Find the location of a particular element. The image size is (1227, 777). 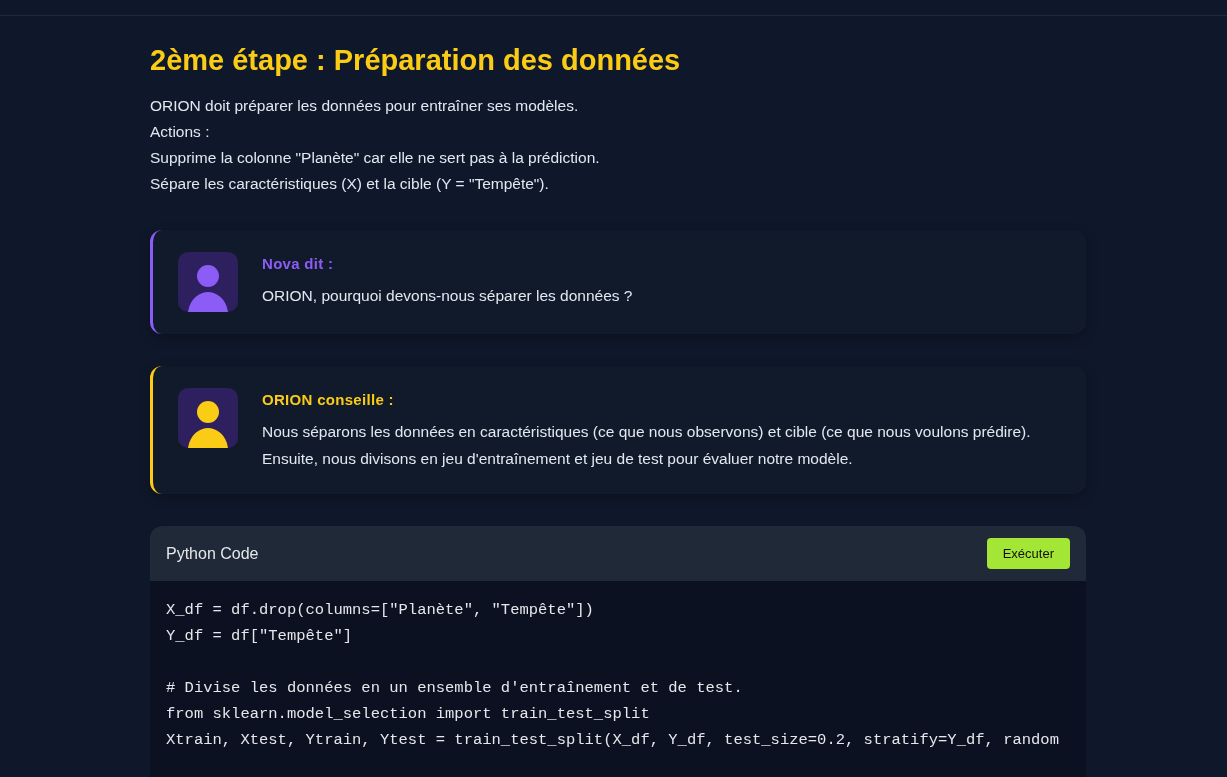

dialog-text: ORION, pourquoi devons-nous séparer les données ? is located at coordinates (447, 296).